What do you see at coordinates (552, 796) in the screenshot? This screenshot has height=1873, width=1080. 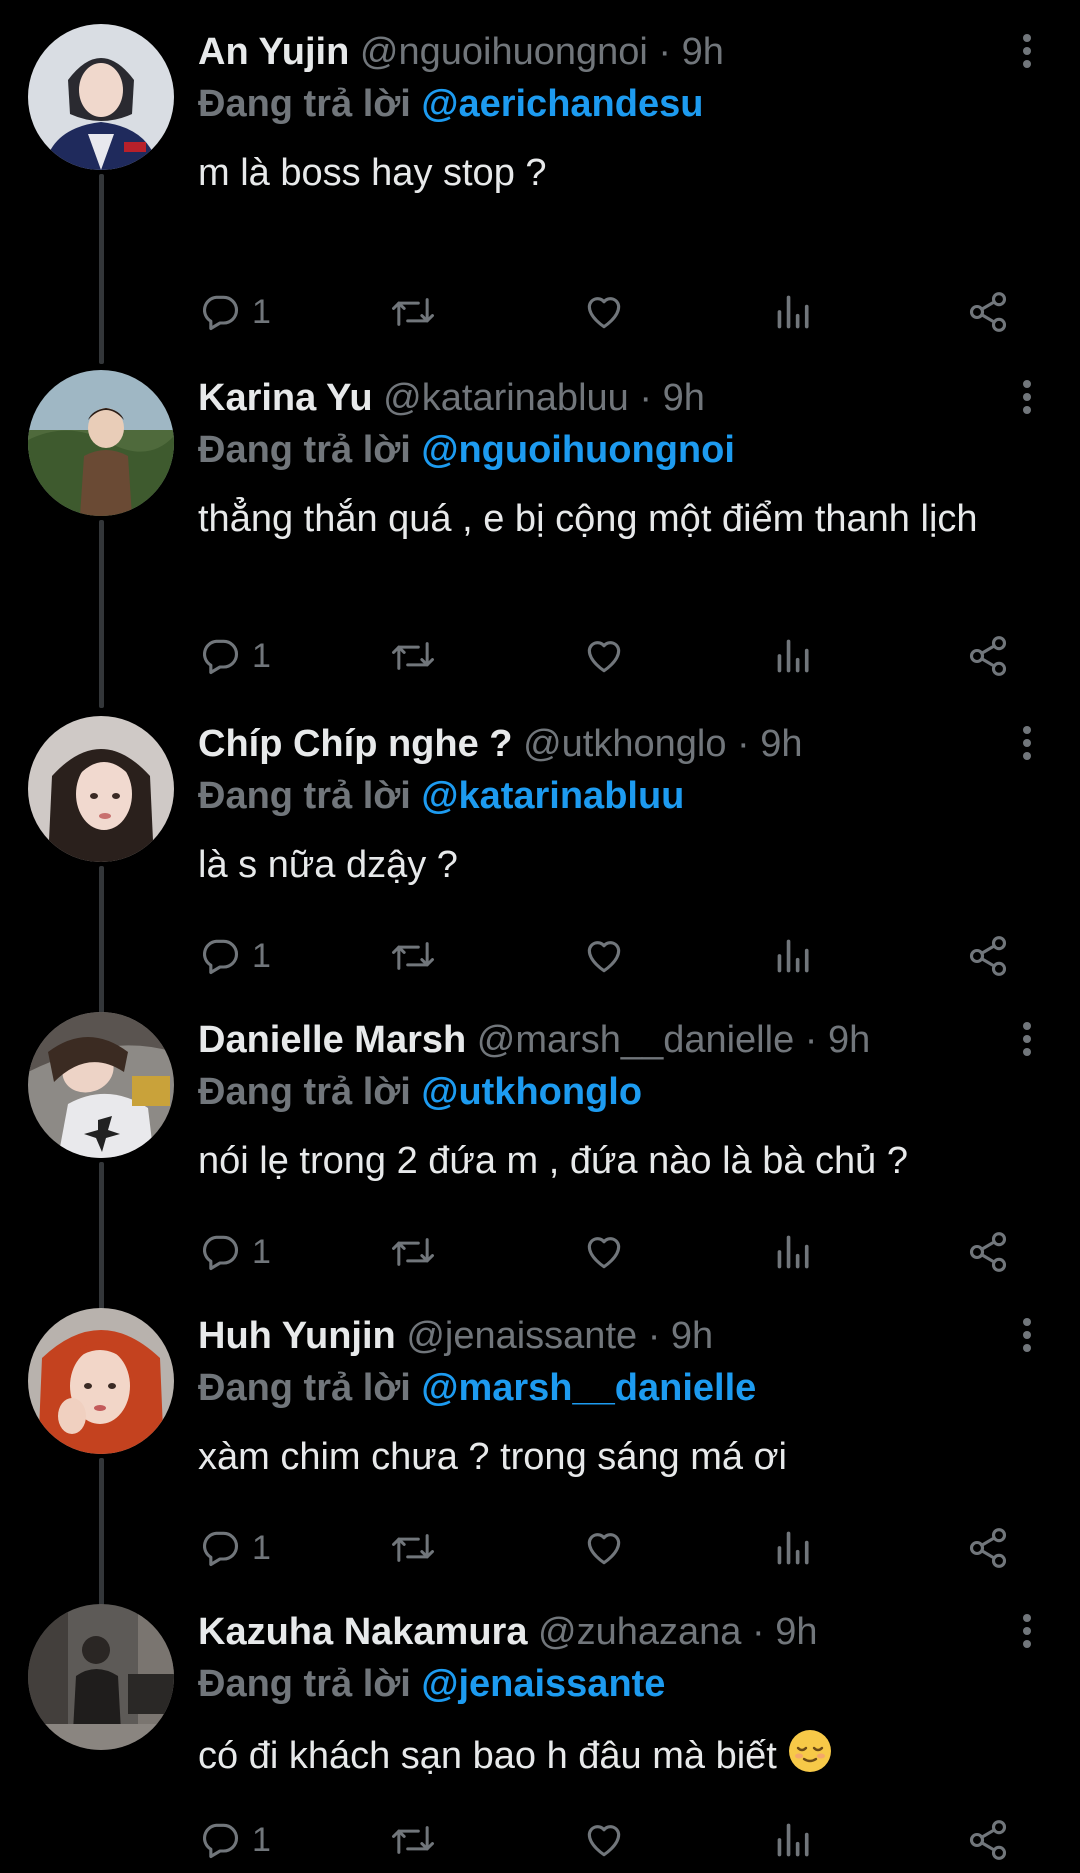 I see `replying-to-mention: @katarinabluu` at bounding box center [552, 796].